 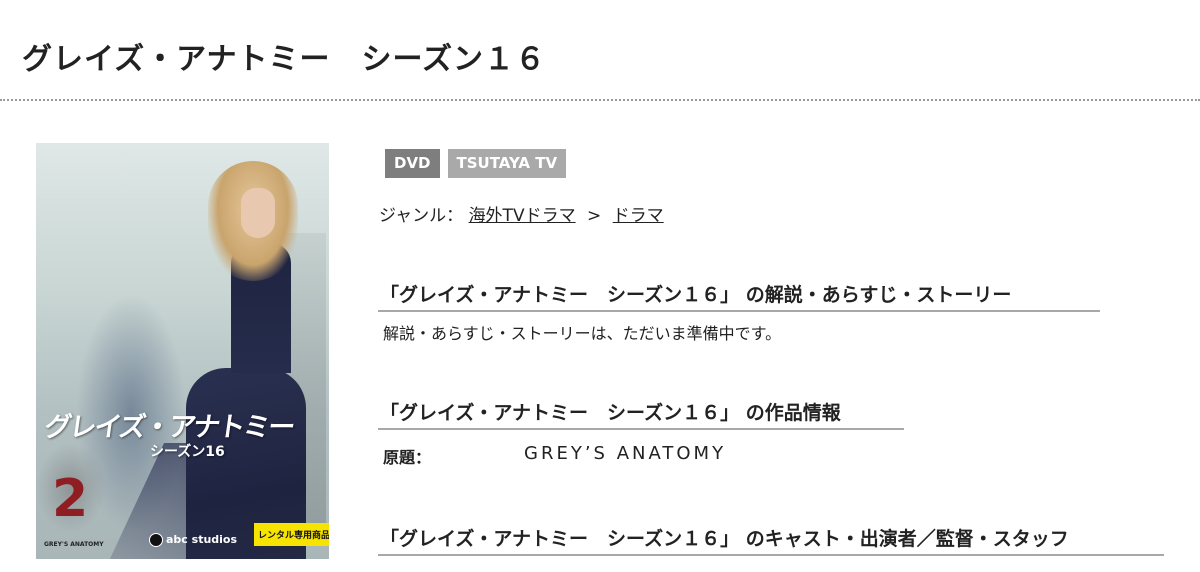 I want to click on genre-label: ジャンル：, so click(x=421, y=216).